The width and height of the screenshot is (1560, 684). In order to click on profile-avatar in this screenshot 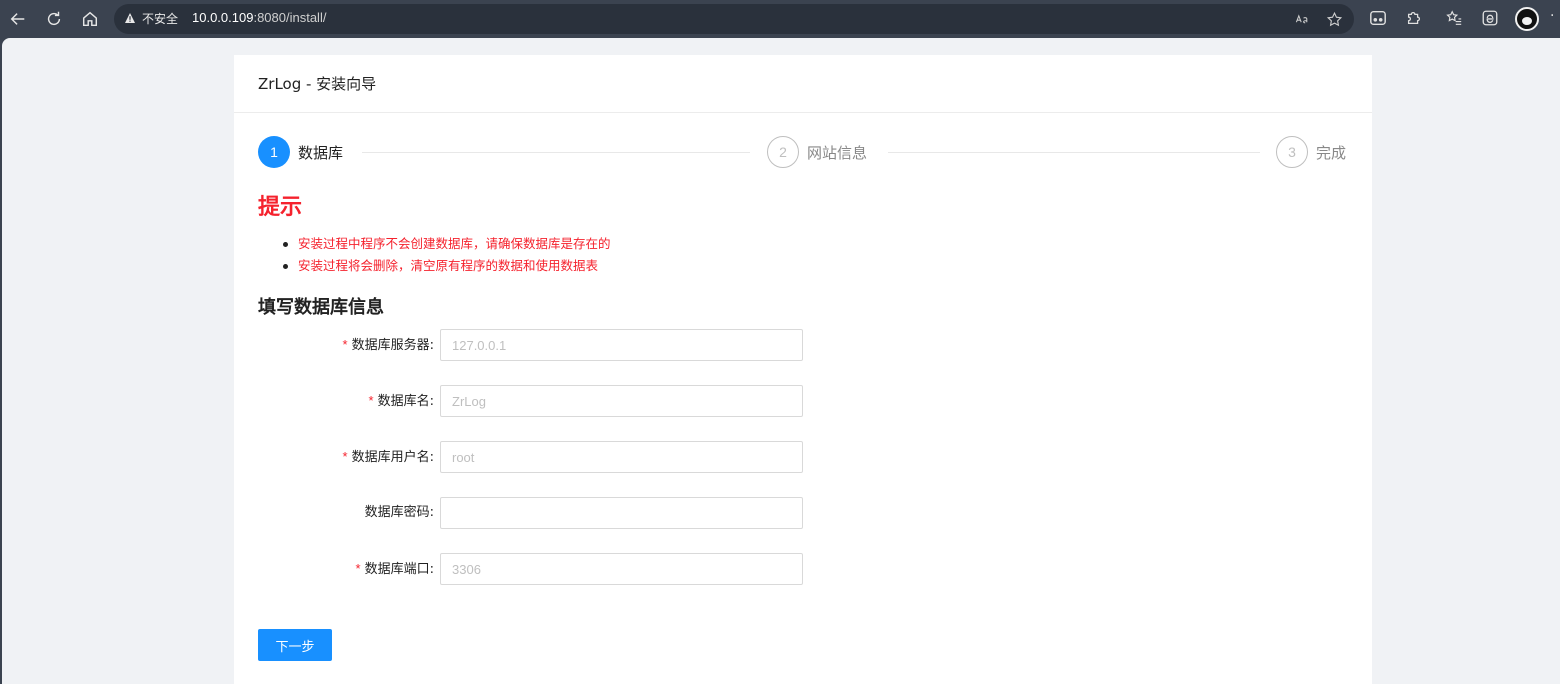, I will do `click(1527, 19)`.